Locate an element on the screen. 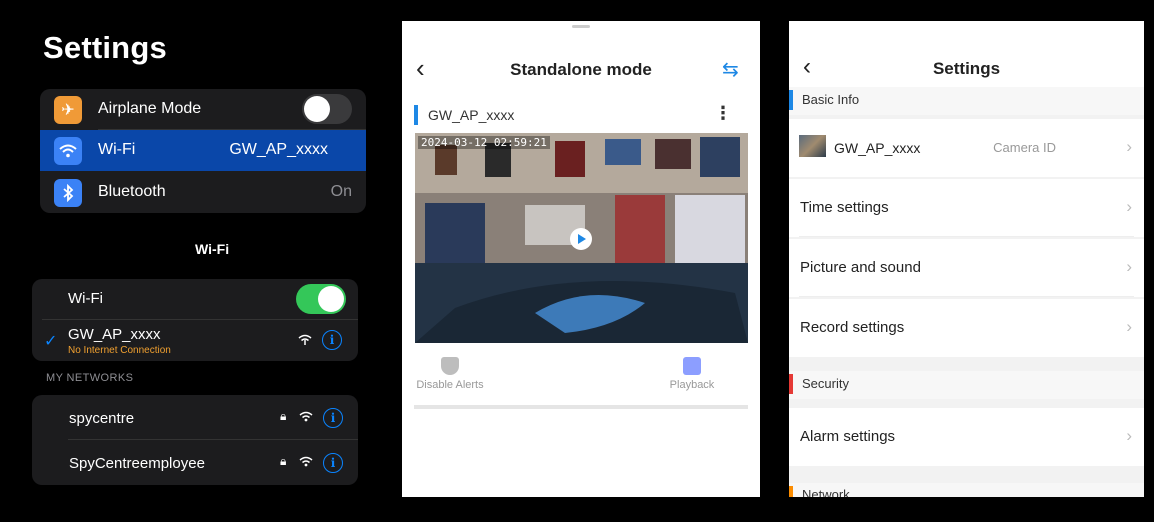 The width and height of the screenshot is (1154, 522). my-networks-label: MY NETWORKS is located at coordinates (90, 378).